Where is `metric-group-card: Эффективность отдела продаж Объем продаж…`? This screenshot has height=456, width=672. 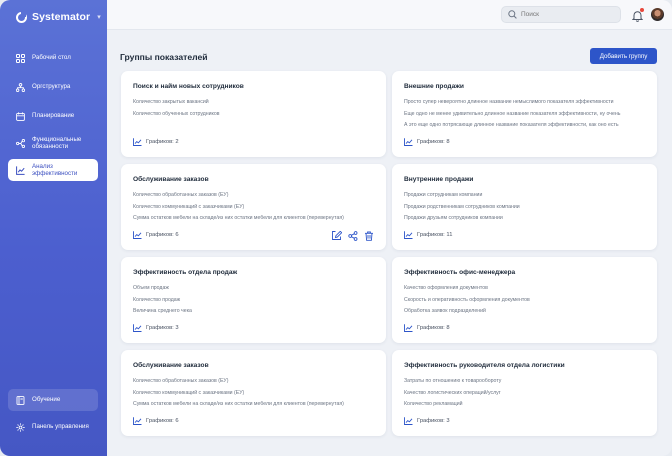 metric-group-card: Эффективность отдела продаж Объем продаж… is located at coordinates (253, 300).